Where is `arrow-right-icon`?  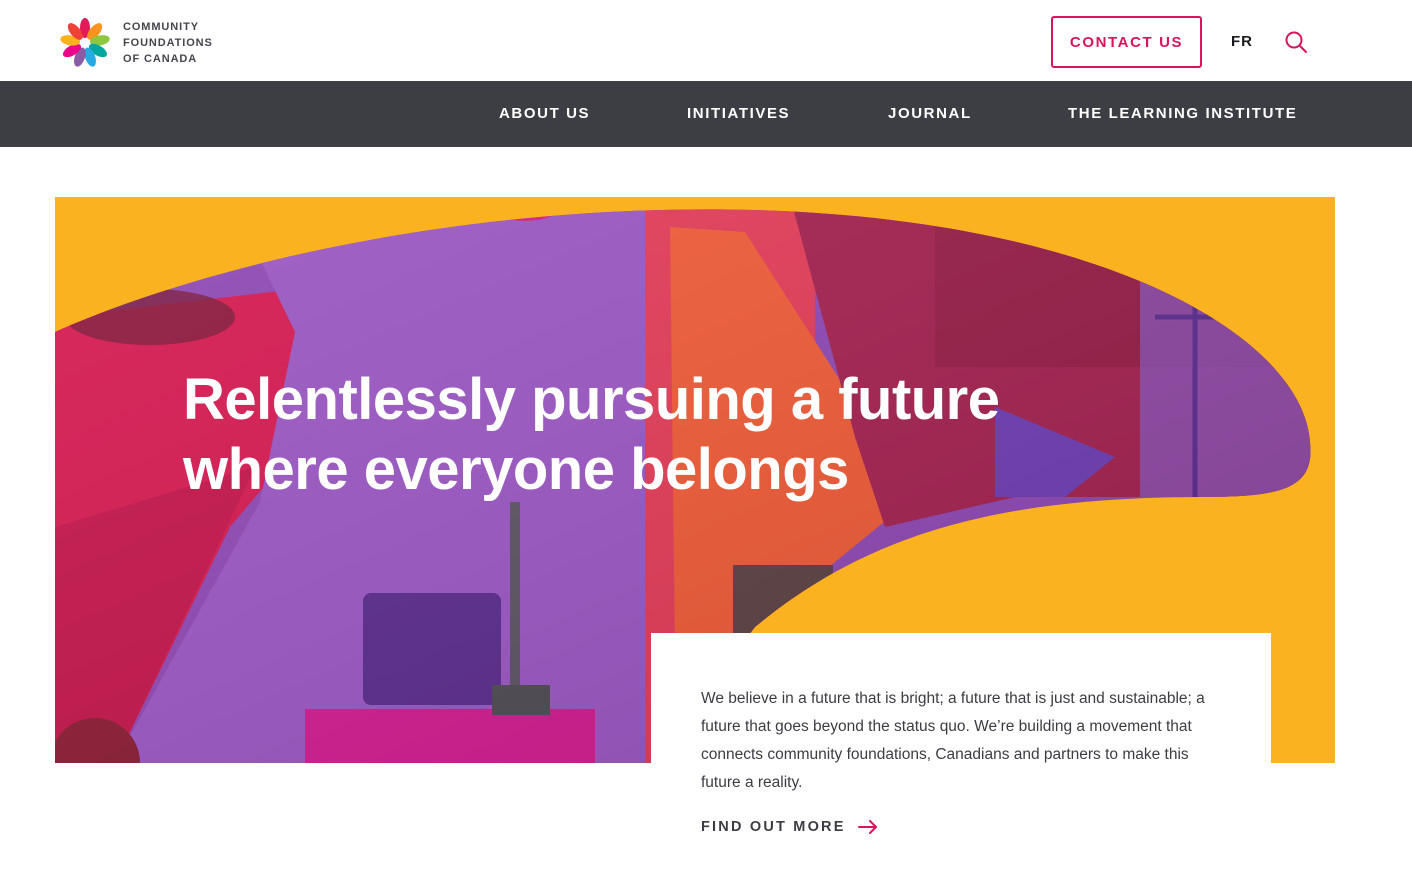
arrow-right-icon is located at coordinates (867, 827).